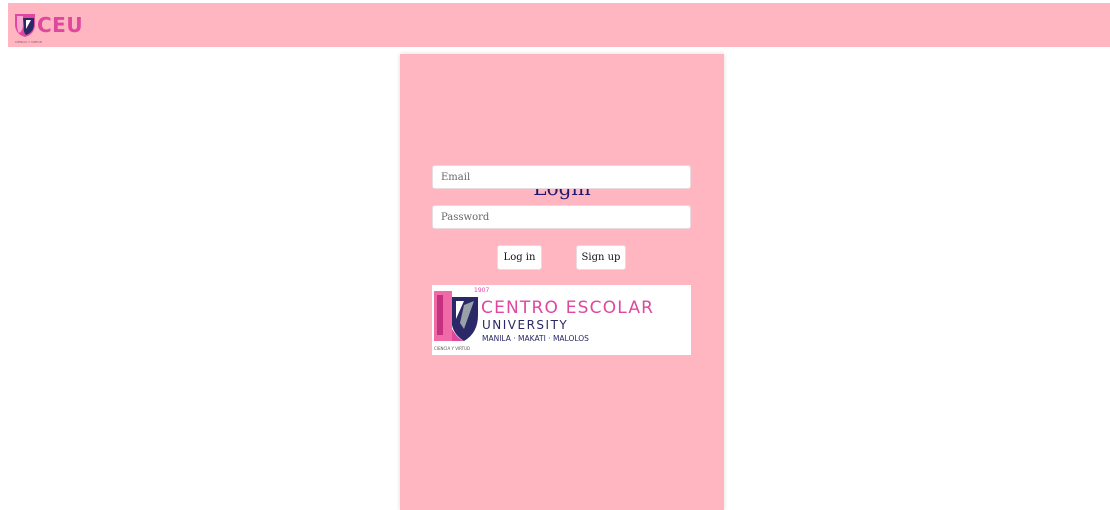 The image size is (1110, 510). I want to click on logo-motto: CIENCIA Y VIRTUD, so click(29, 42).